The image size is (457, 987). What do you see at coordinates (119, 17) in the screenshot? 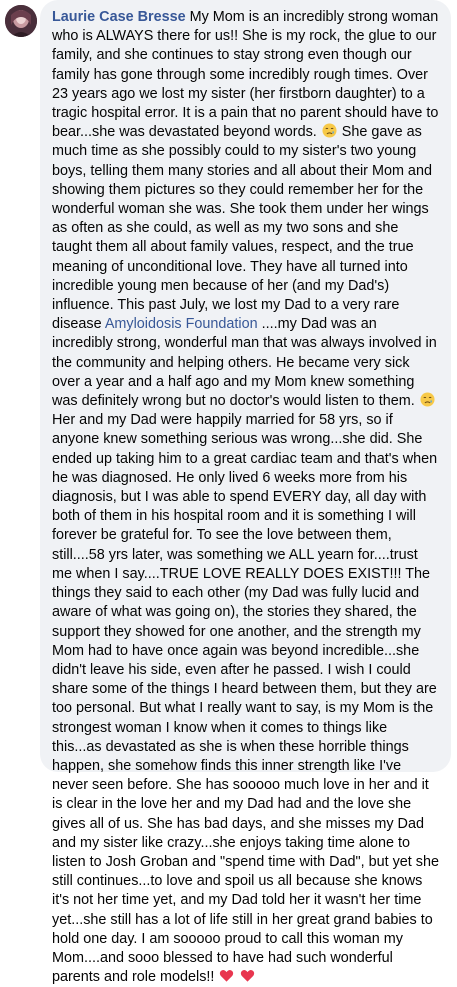
I see `author-name-link: Laurie Case Bresse` at bounding box center [119, 17].